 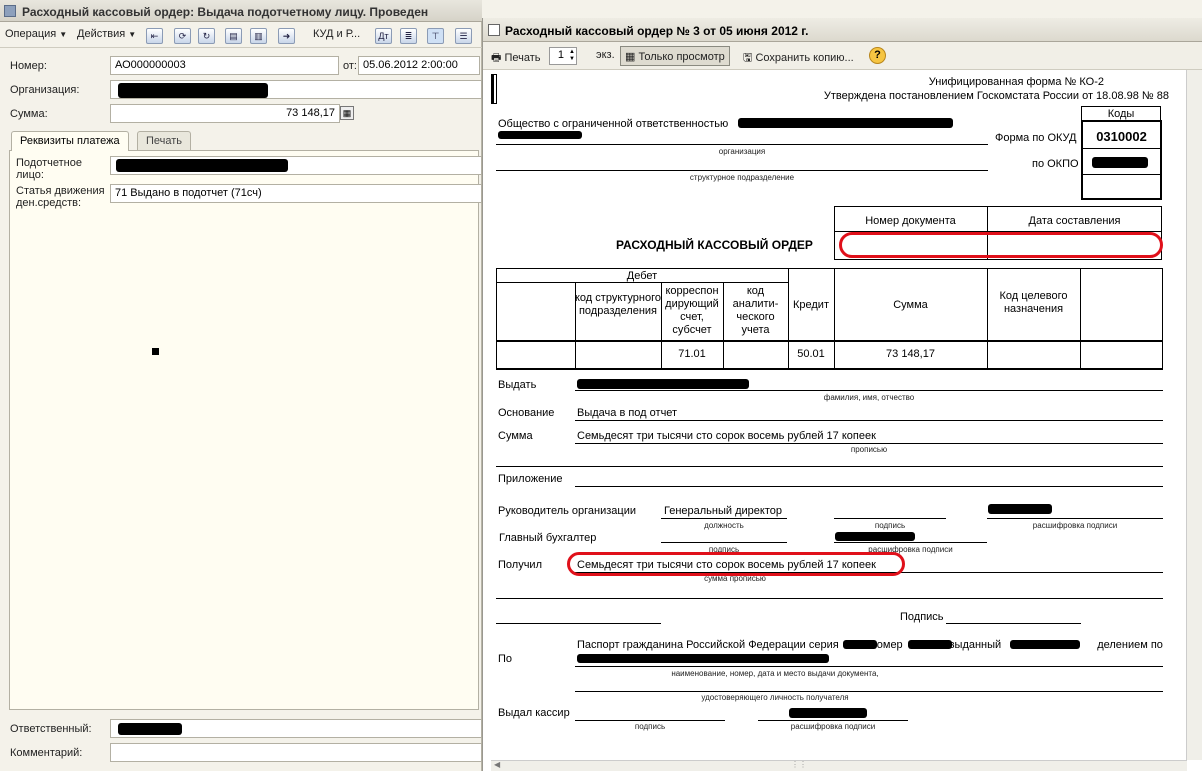 I want to click on issue-label: Выдать, so click(x=517, y=385).